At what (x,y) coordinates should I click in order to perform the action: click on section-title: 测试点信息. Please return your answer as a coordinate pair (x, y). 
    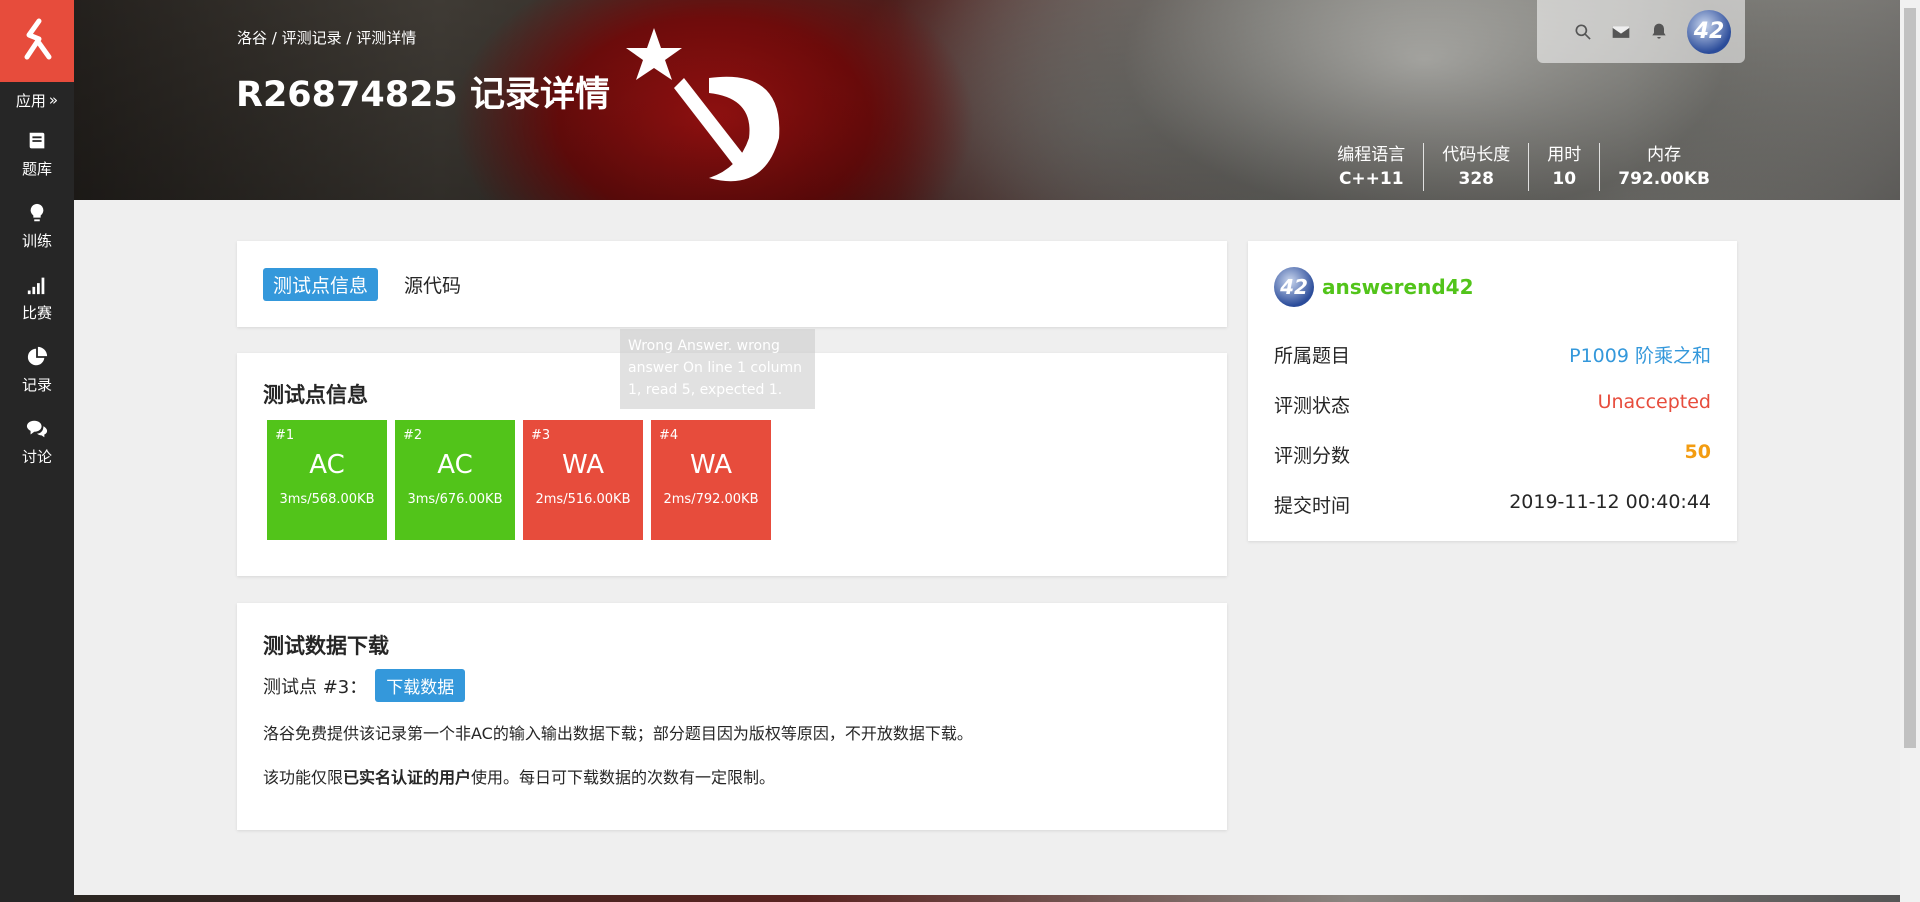
    Looking at the image, I should click on (315, 395).